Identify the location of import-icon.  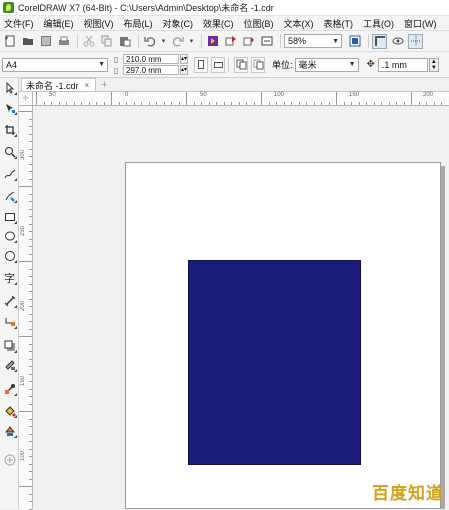
(230, 41).